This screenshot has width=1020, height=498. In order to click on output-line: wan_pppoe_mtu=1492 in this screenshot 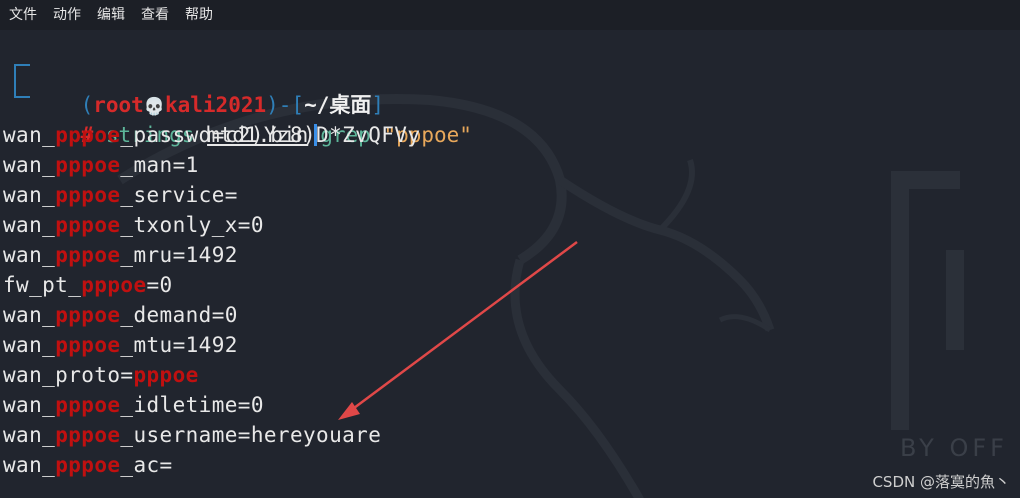, I will do `click(120, 345)`.